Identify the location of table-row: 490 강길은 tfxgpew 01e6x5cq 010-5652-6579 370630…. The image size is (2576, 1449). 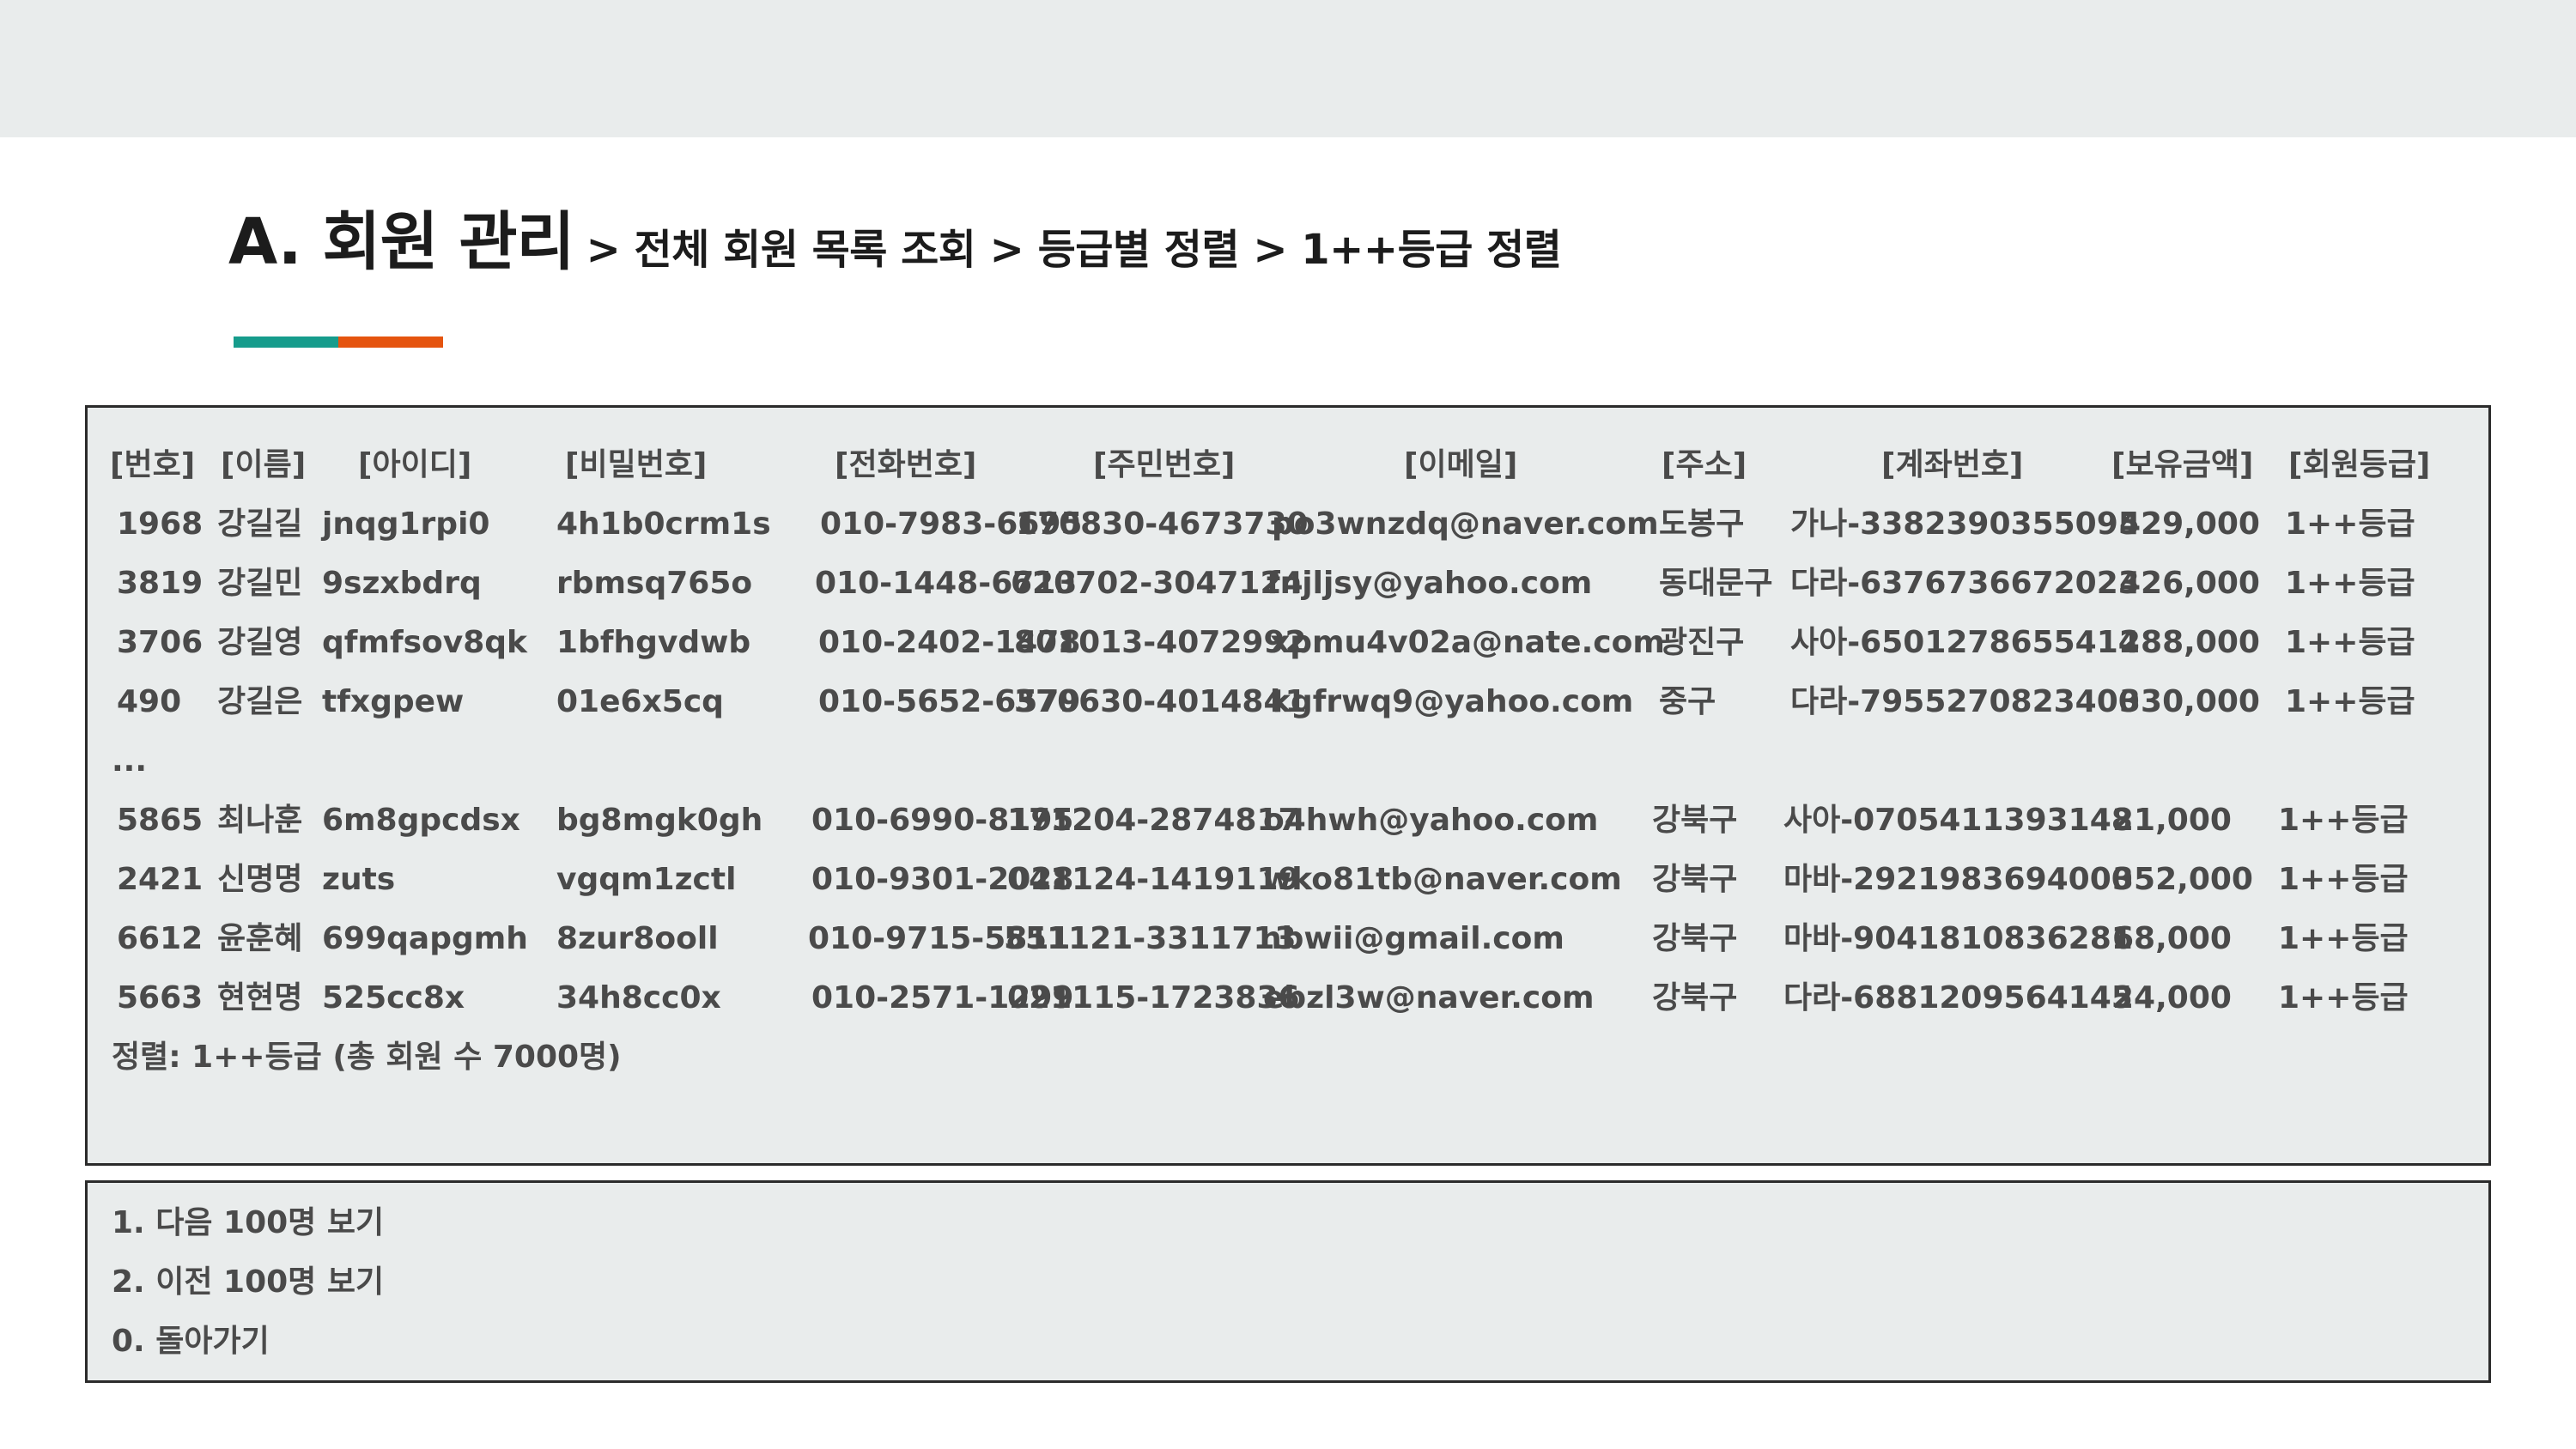
(1288, 701).